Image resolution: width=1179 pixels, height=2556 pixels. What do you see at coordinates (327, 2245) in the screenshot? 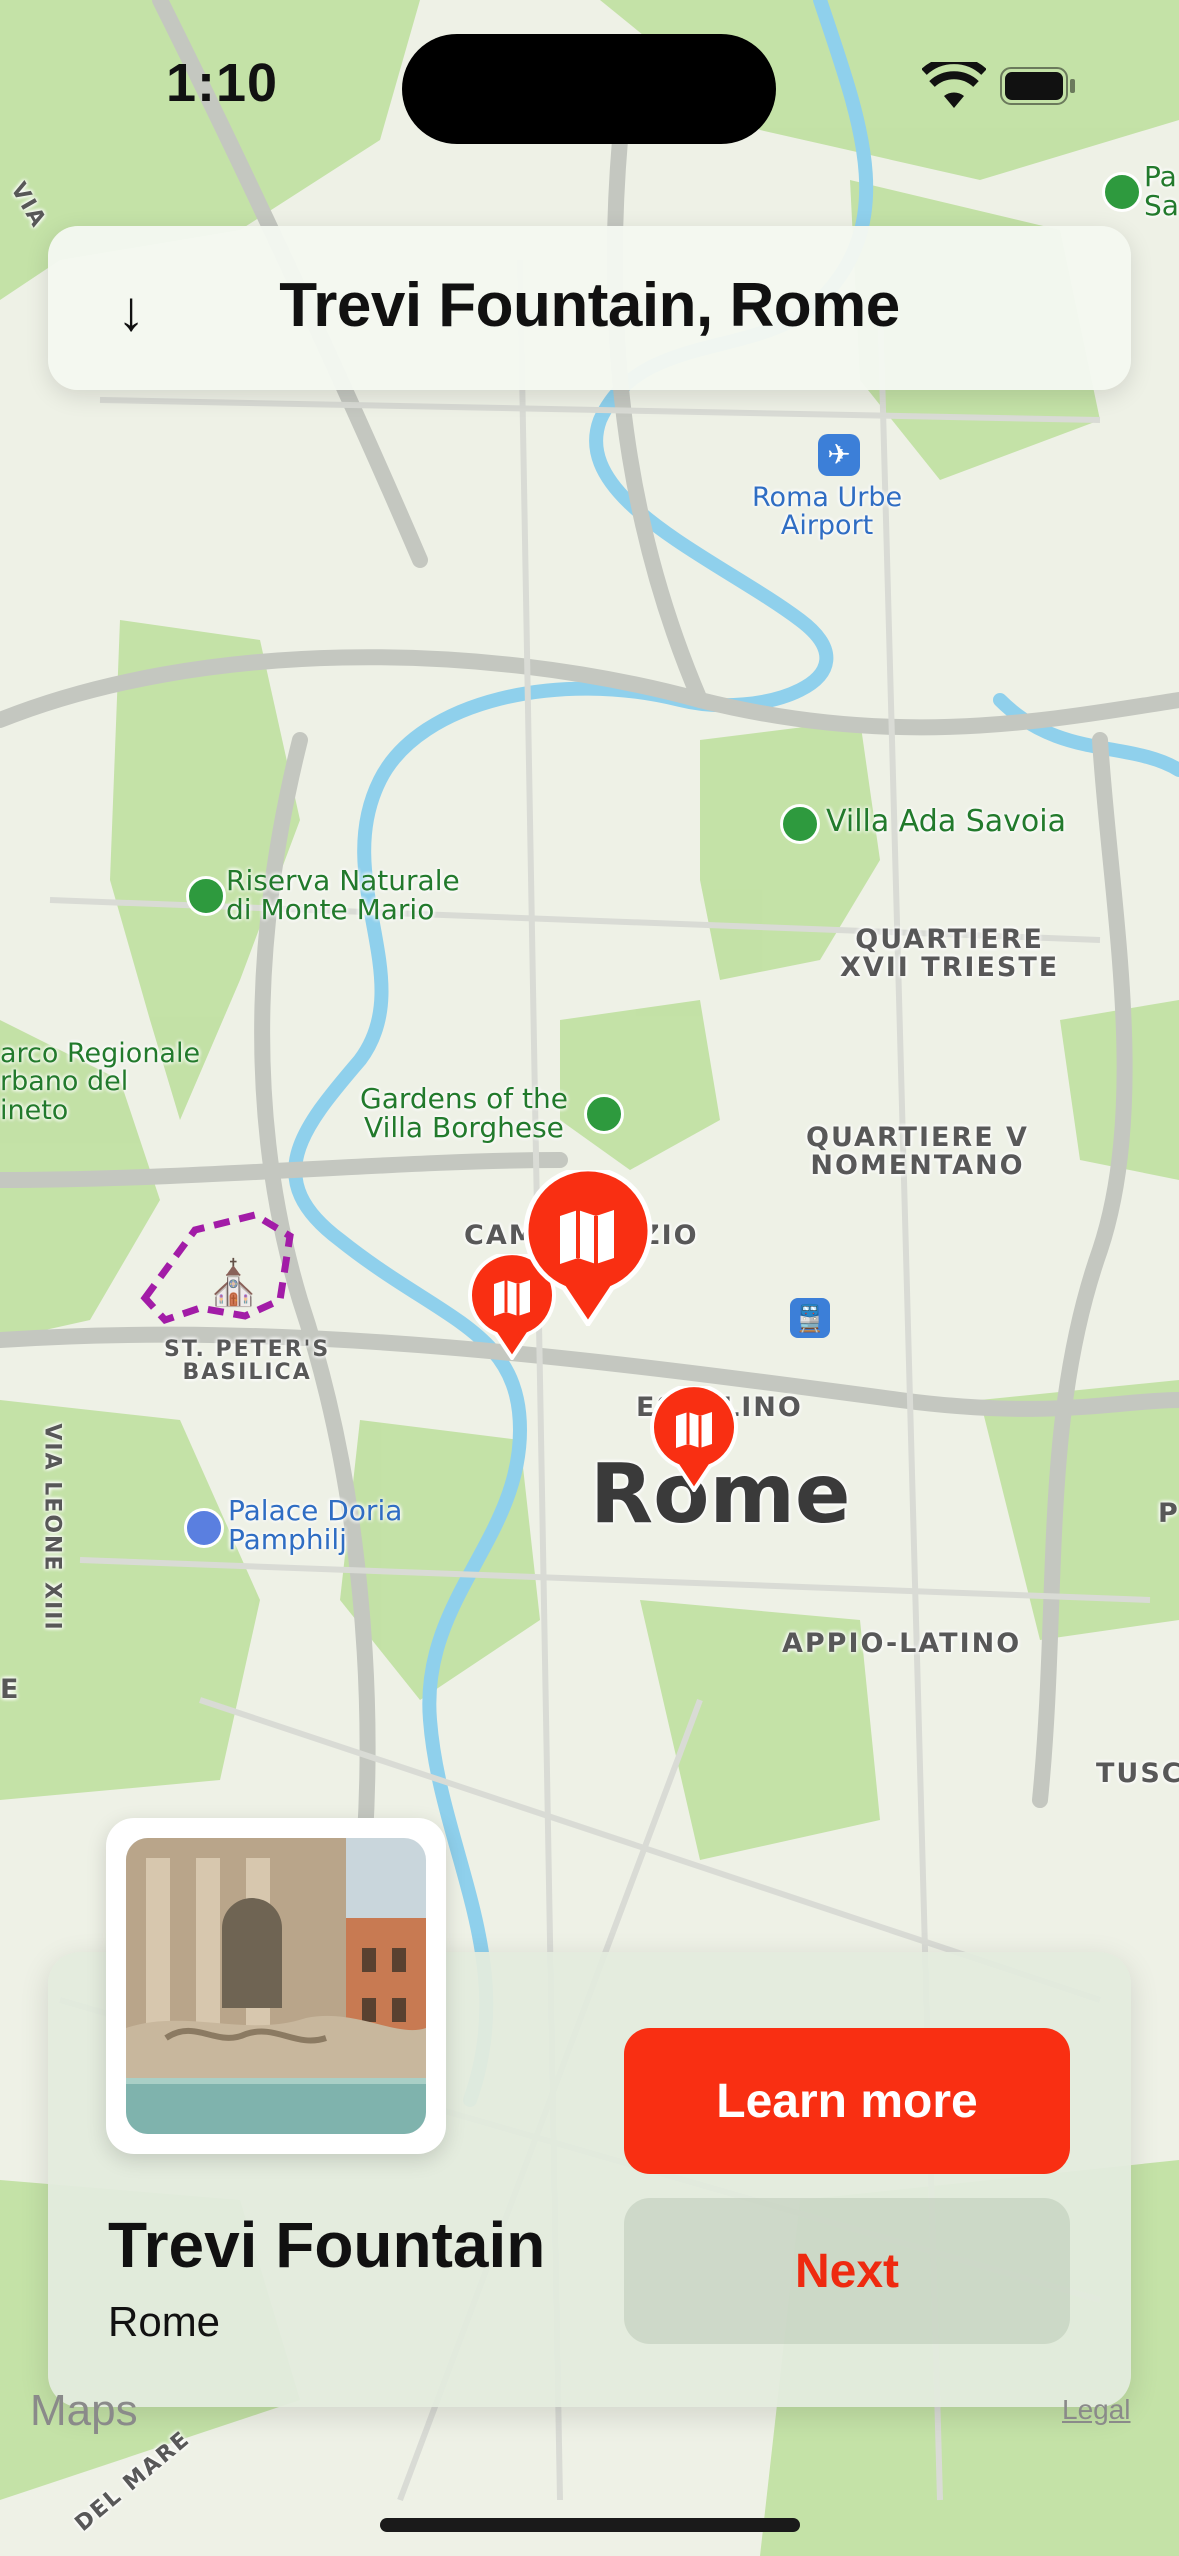
I see `card-title: Trevi Fountain` at bounding box center [327, 2245].